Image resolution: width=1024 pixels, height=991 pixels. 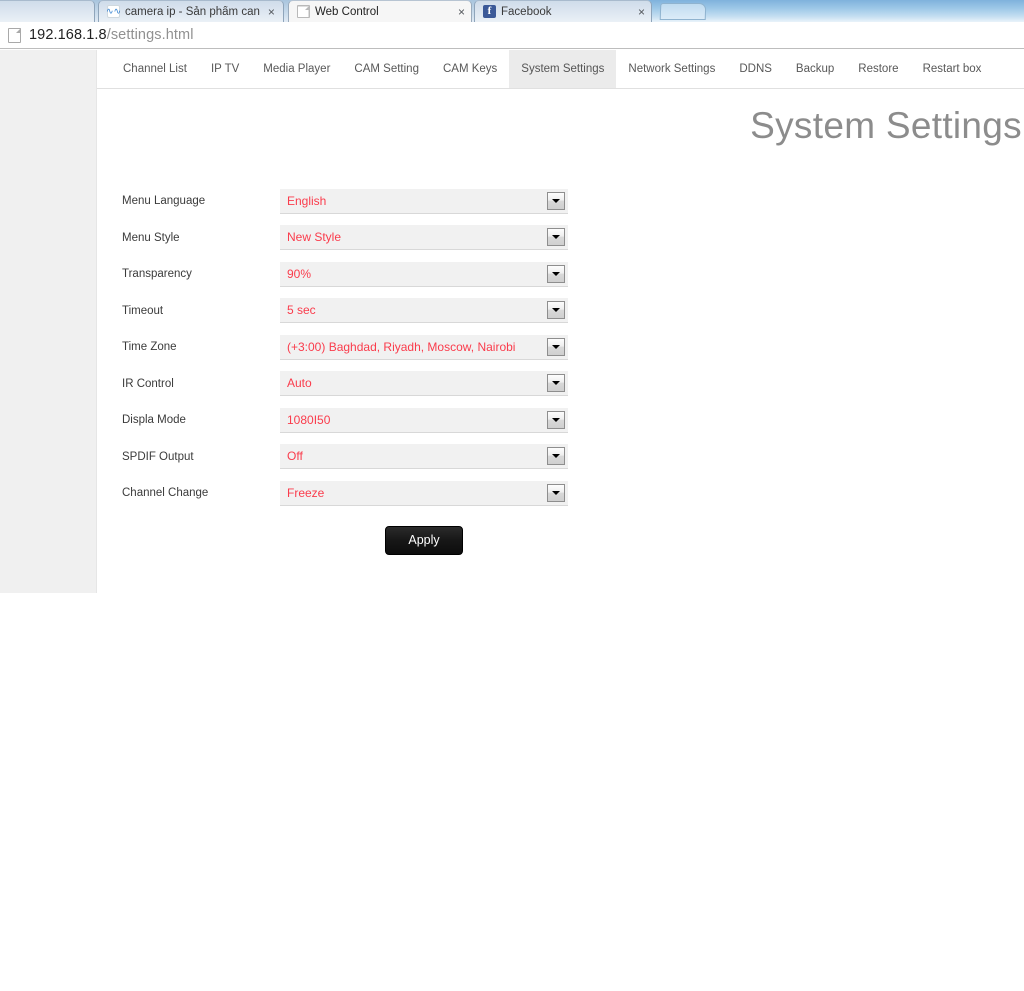 I want to click on field-value: New Style, so click(x=314, y=237).